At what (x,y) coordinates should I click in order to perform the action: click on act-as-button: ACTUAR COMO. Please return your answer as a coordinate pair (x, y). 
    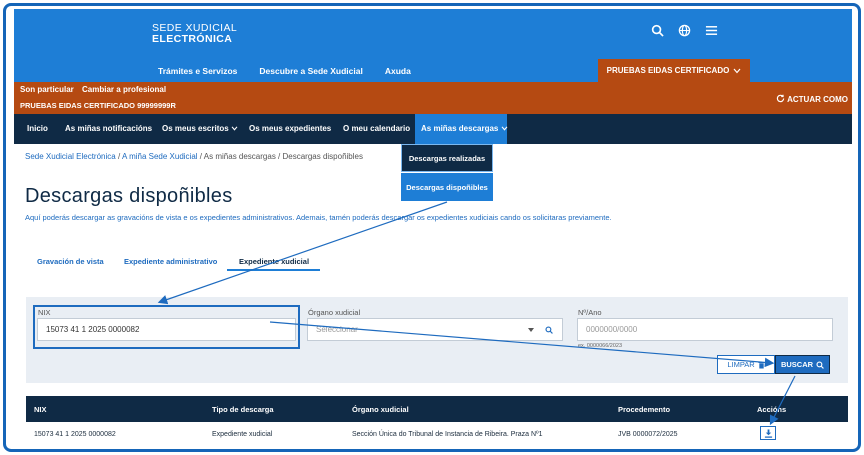
    Looking at the image, I should click on (812, 99).